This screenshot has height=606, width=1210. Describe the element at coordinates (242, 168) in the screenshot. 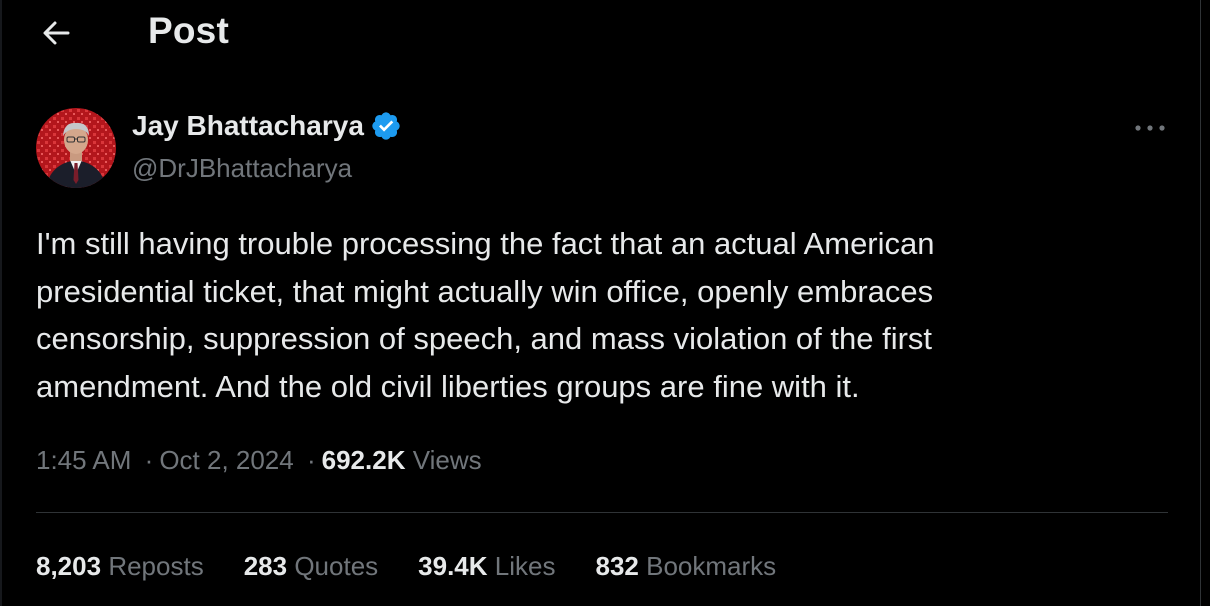

I see `author-handle: @DrJBhattacharya` at that location.